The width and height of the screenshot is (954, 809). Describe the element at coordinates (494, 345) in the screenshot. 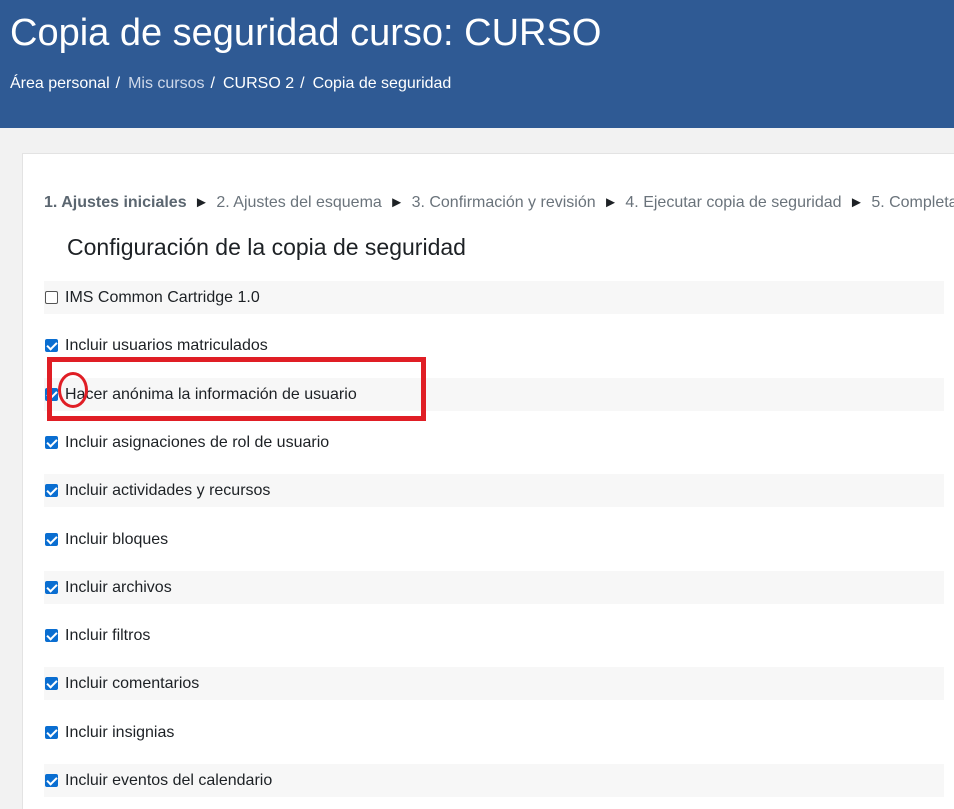

I see `backup-option-row: Incluir usuarios matriculados` at that location.